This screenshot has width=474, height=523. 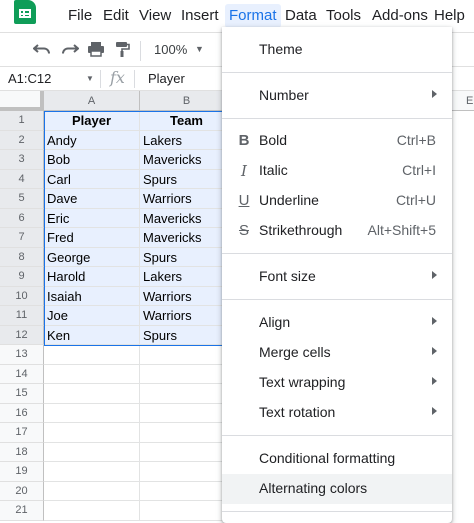 What do you see at coordinates (22, 394) in the screenshot?
I see `row-header: 15` at bounding box center [22, 394].